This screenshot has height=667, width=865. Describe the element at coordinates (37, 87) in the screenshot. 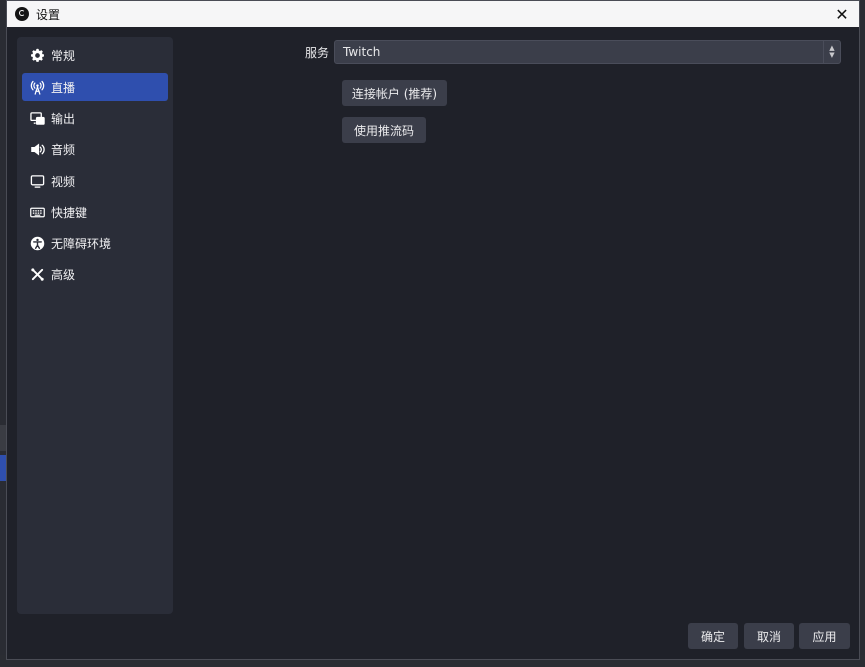

I see `antenna-icon` at that location.